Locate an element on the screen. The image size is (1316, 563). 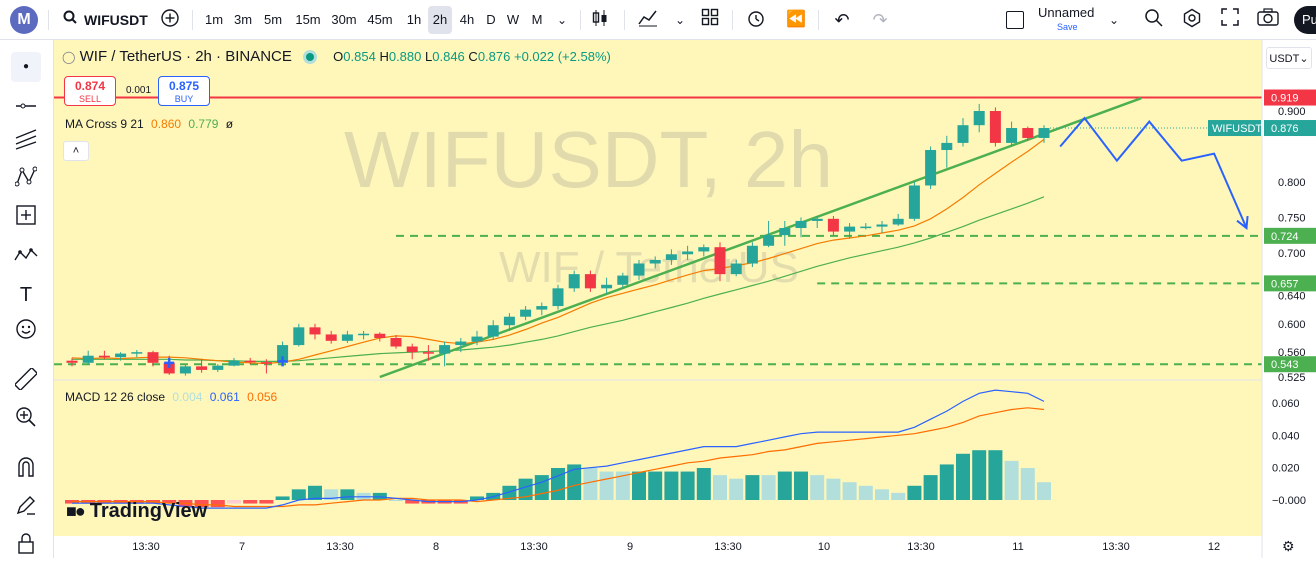
templates-icon is located at coordinates (710, 20).